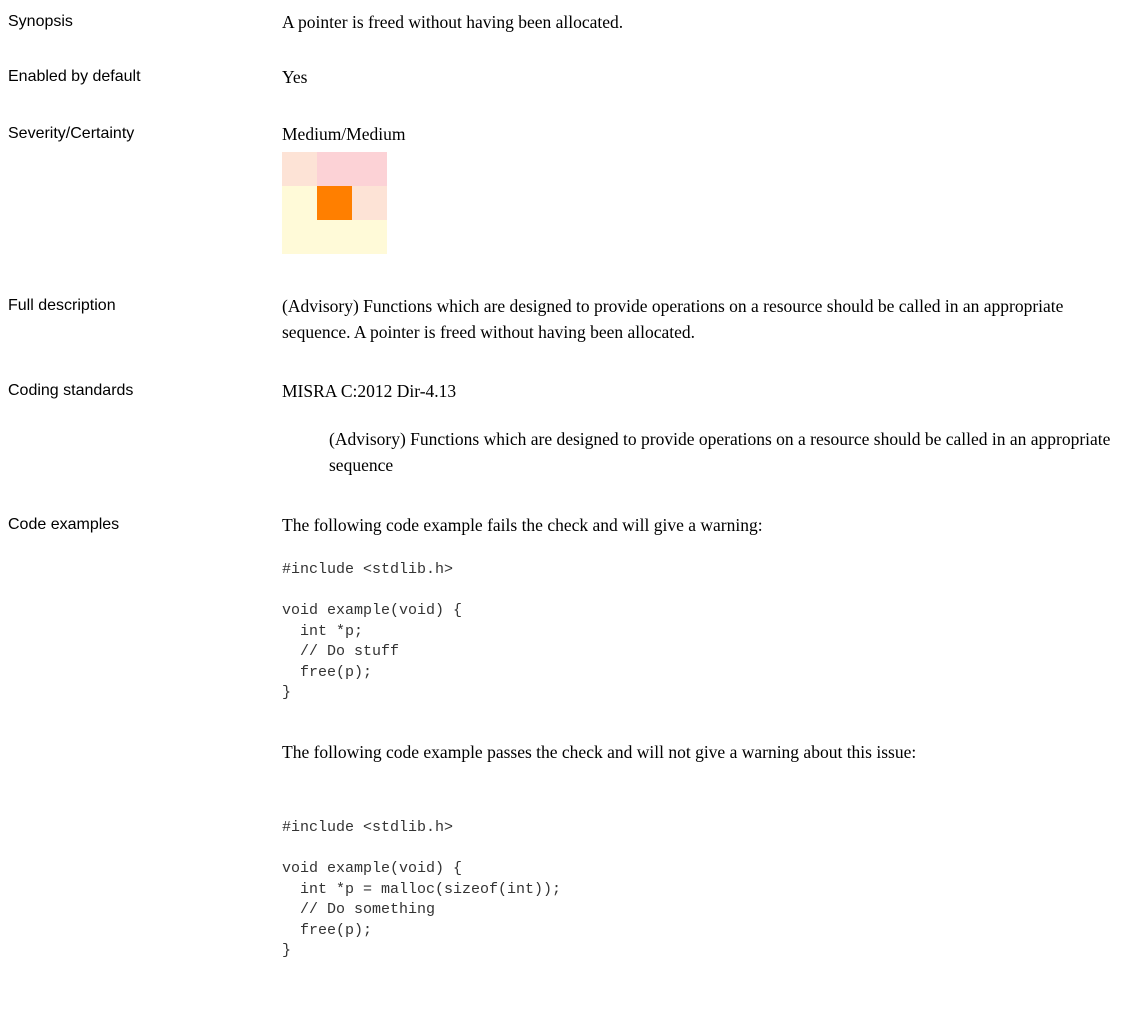 The image size is (1123, 1010). I want to click on severity-label: Severity/Certainty, so click(71, 133).